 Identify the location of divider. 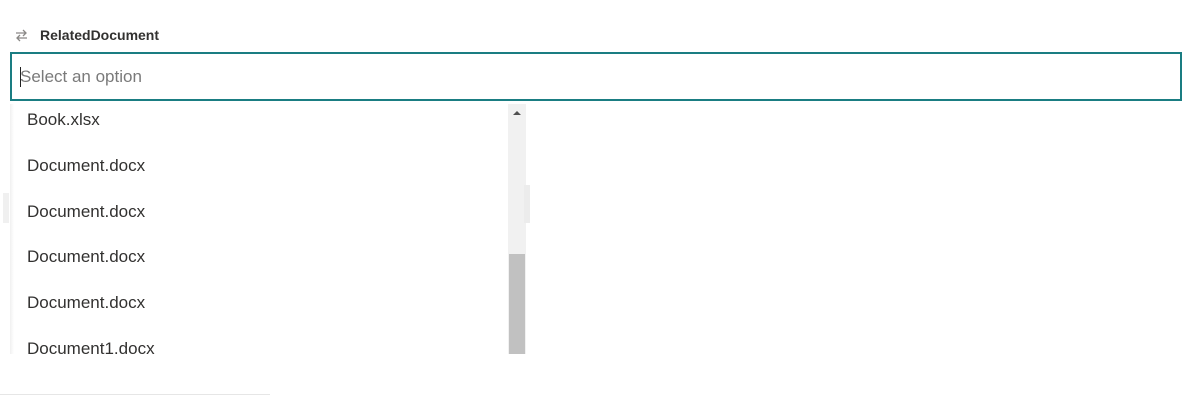
(135, 394).